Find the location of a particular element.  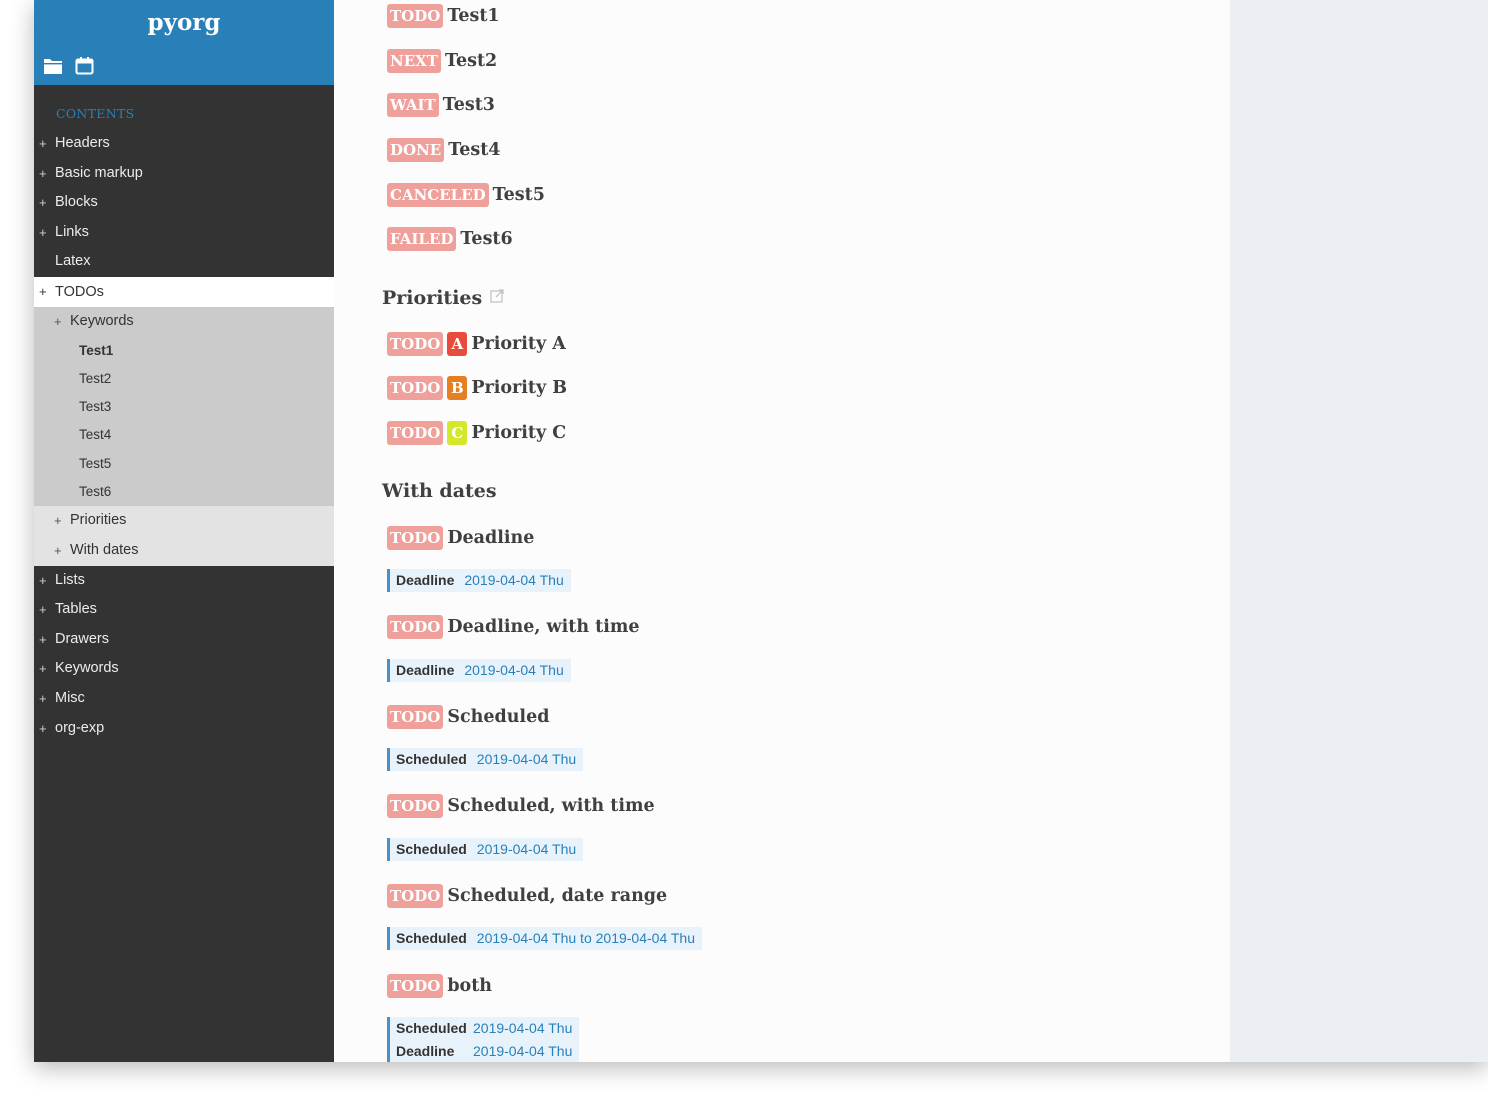

todo-item: NEXT Test2 is located at coordinates (442, 62).